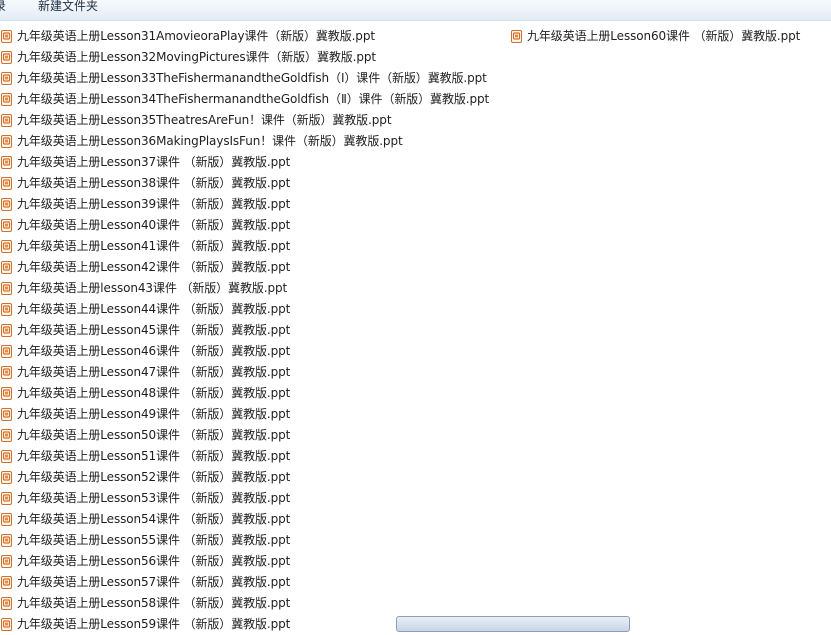 The height and width of the screenshot is (635, 831). What do you see at coordinates (154, 351) in the screenshot?
I see `file-name: 九年级英语上册Lesson46课件 （新版）冀教版.ppt` at bounding box center [154, 351].